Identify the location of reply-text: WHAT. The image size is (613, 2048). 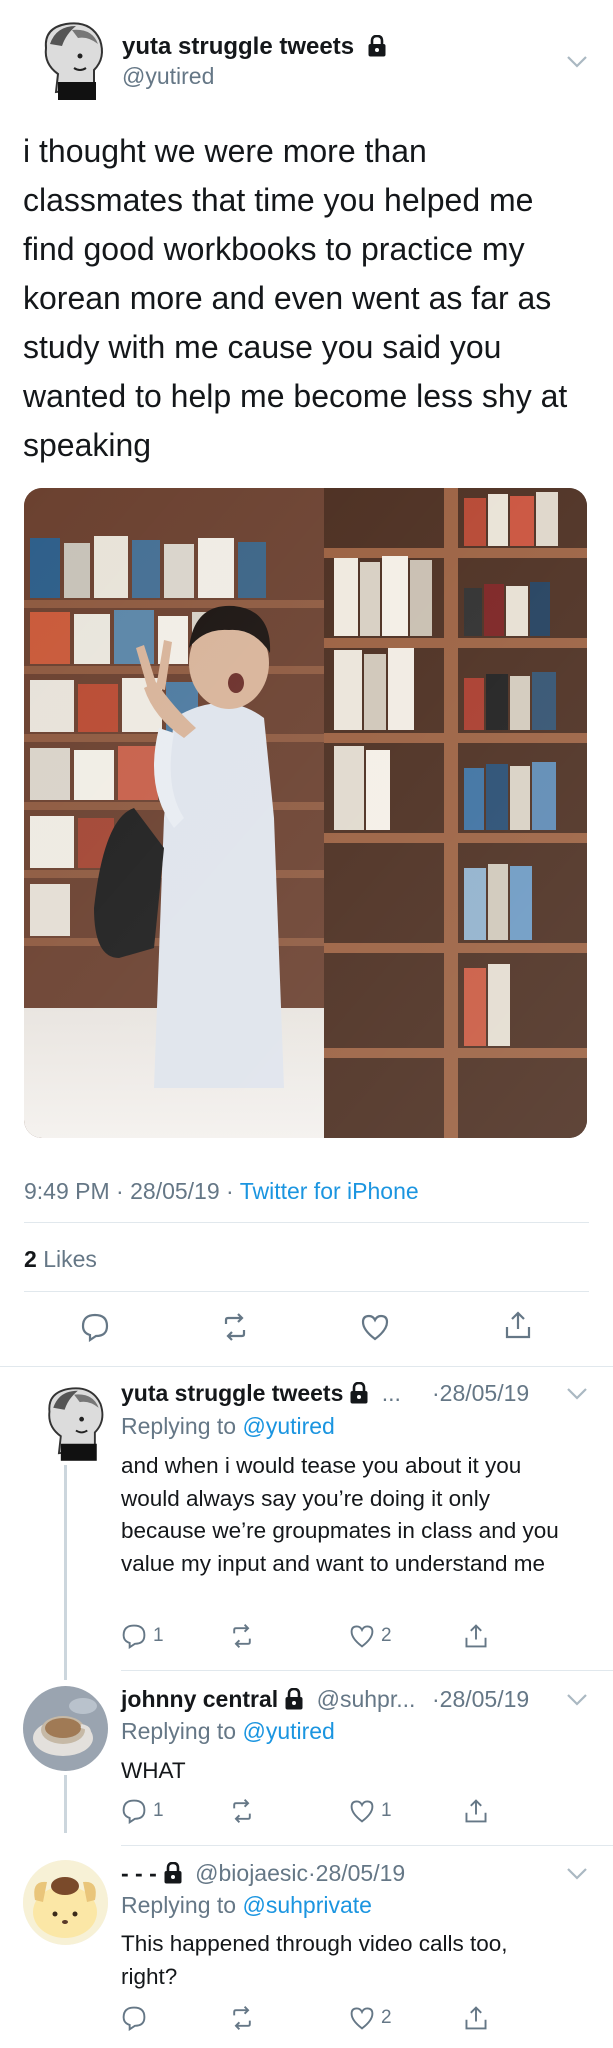
(153, 1770).